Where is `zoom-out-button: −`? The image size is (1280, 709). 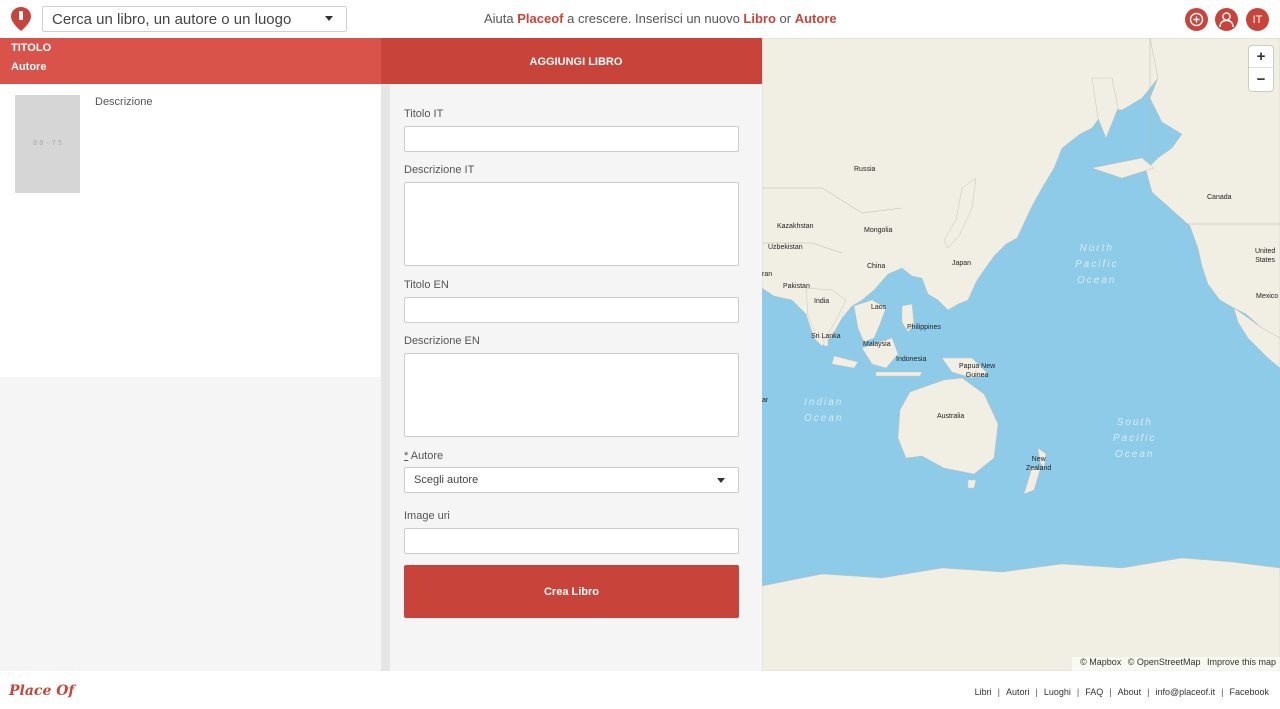 zoom-out-button: − is located at coordinates (1261, 79).